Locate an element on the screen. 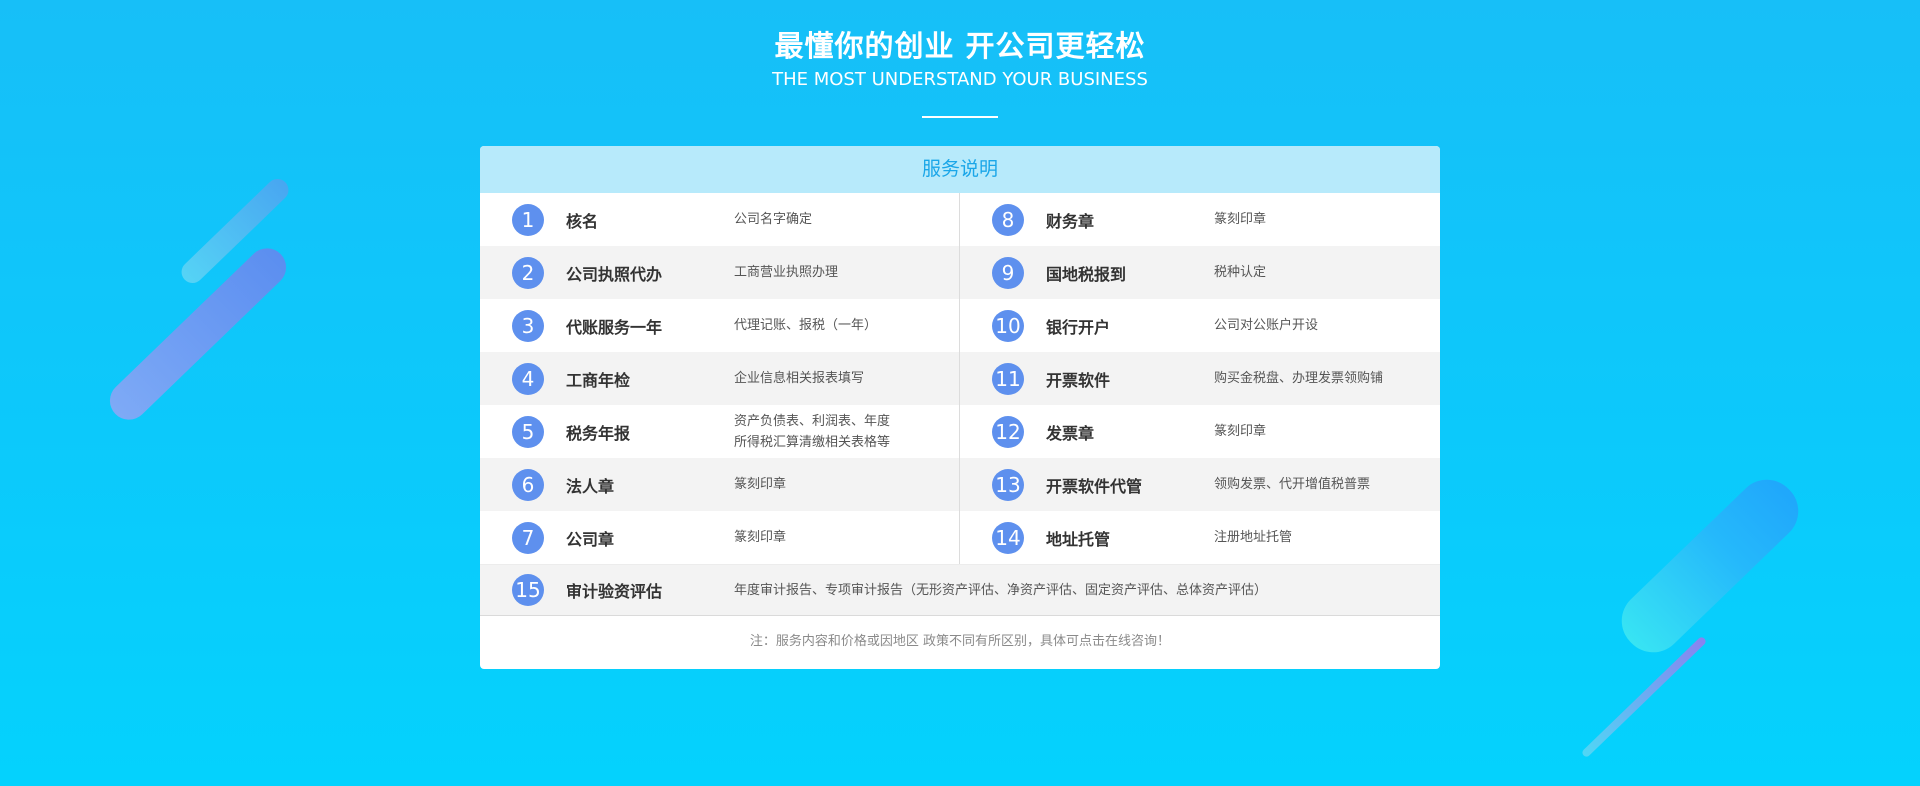  service-row: 7 公司章 篆刻印章 14 地址托管 注册地址托管 is located at coordinates (960, 537).